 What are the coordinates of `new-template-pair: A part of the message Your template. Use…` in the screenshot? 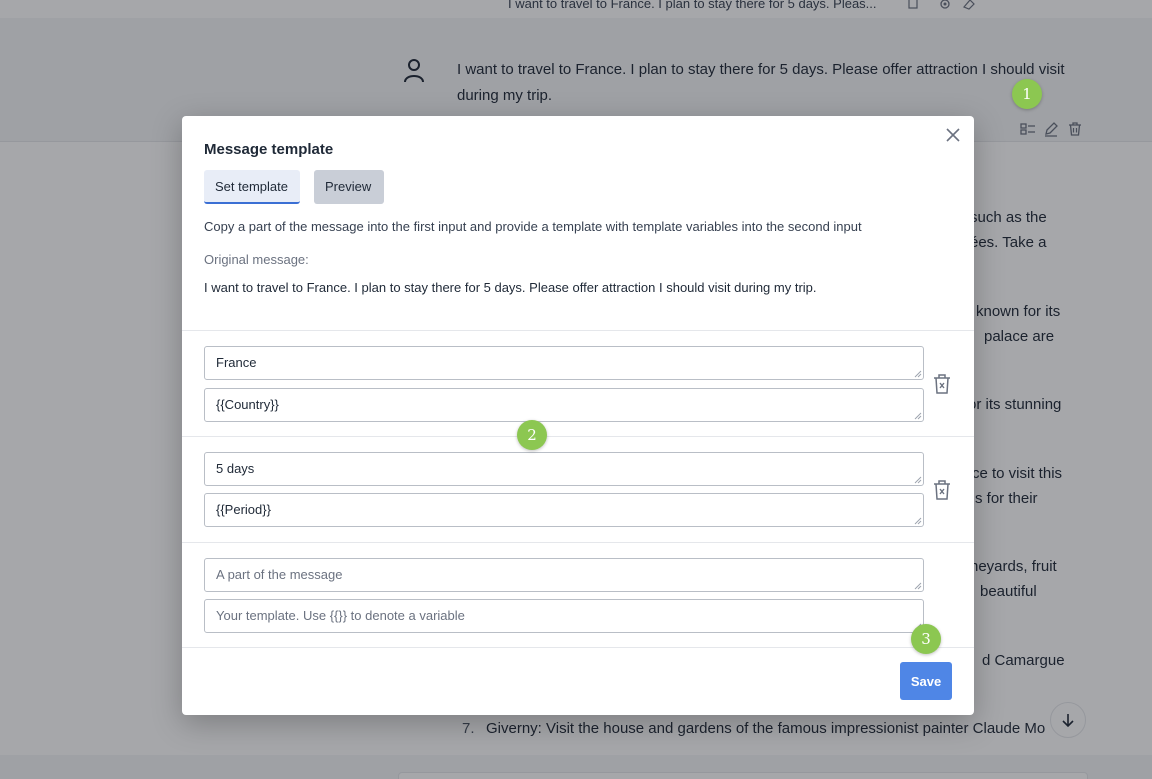 It's located at (578, 594).